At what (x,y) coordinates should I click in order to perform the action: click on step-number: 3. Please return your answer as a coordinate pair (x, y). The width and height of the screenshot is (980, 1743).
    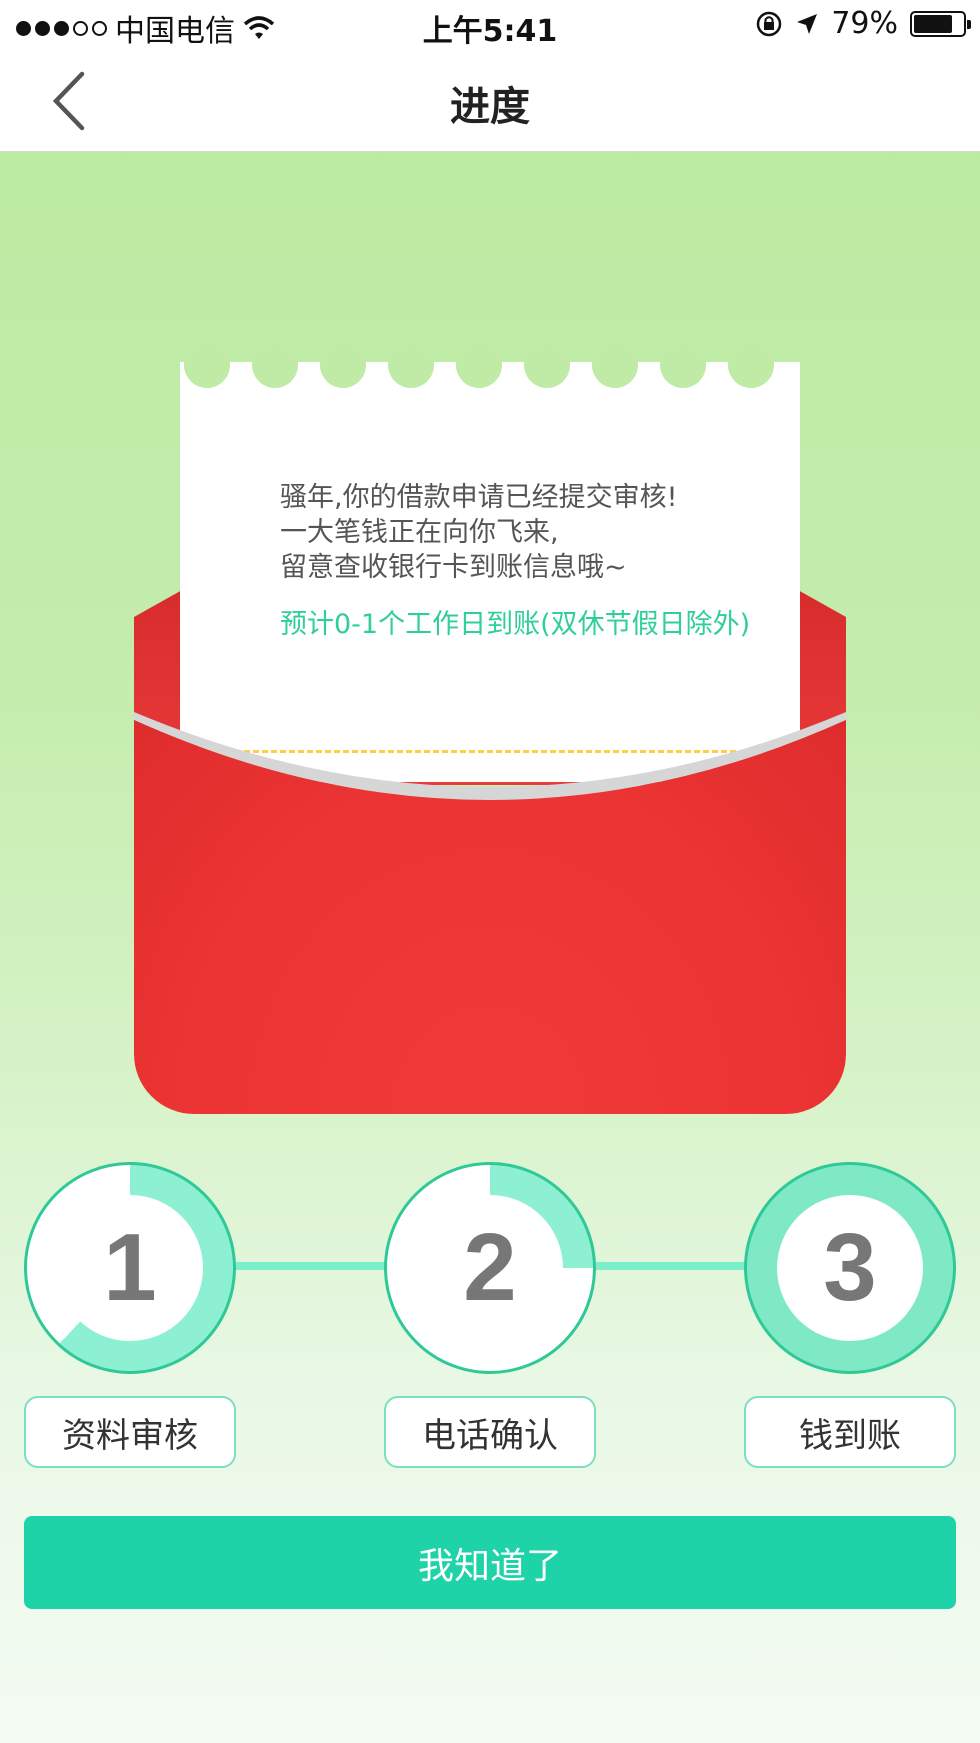
    Looking at the image, I should click on (850, 1268).